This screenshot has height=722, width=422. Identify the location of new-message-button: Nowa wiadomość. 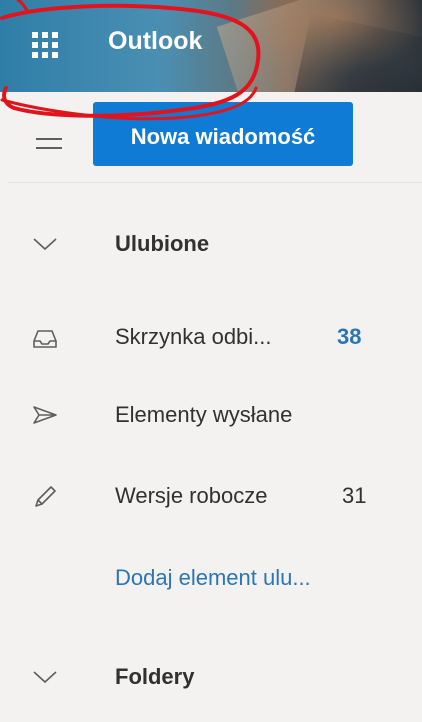
(223, 134).